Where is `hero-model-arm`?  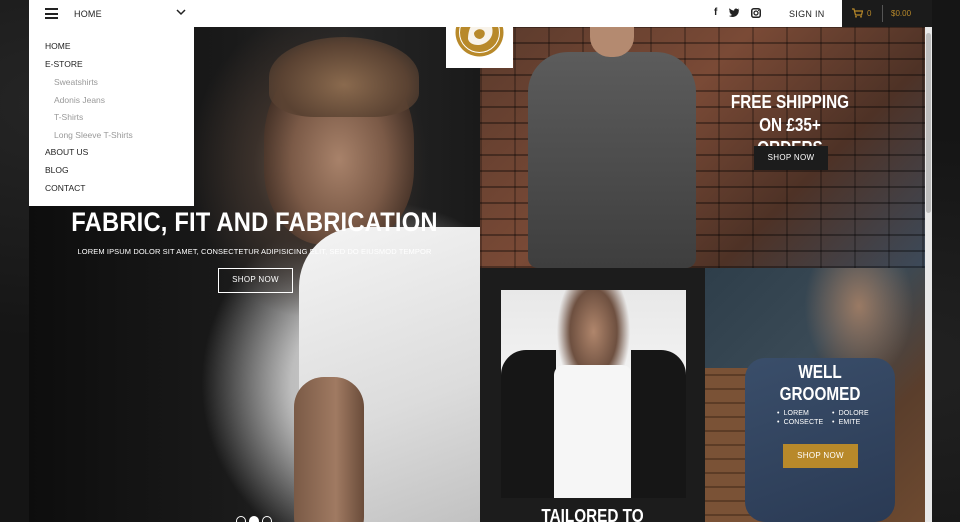
hero-model-arm is located at coordinates (329, 449).